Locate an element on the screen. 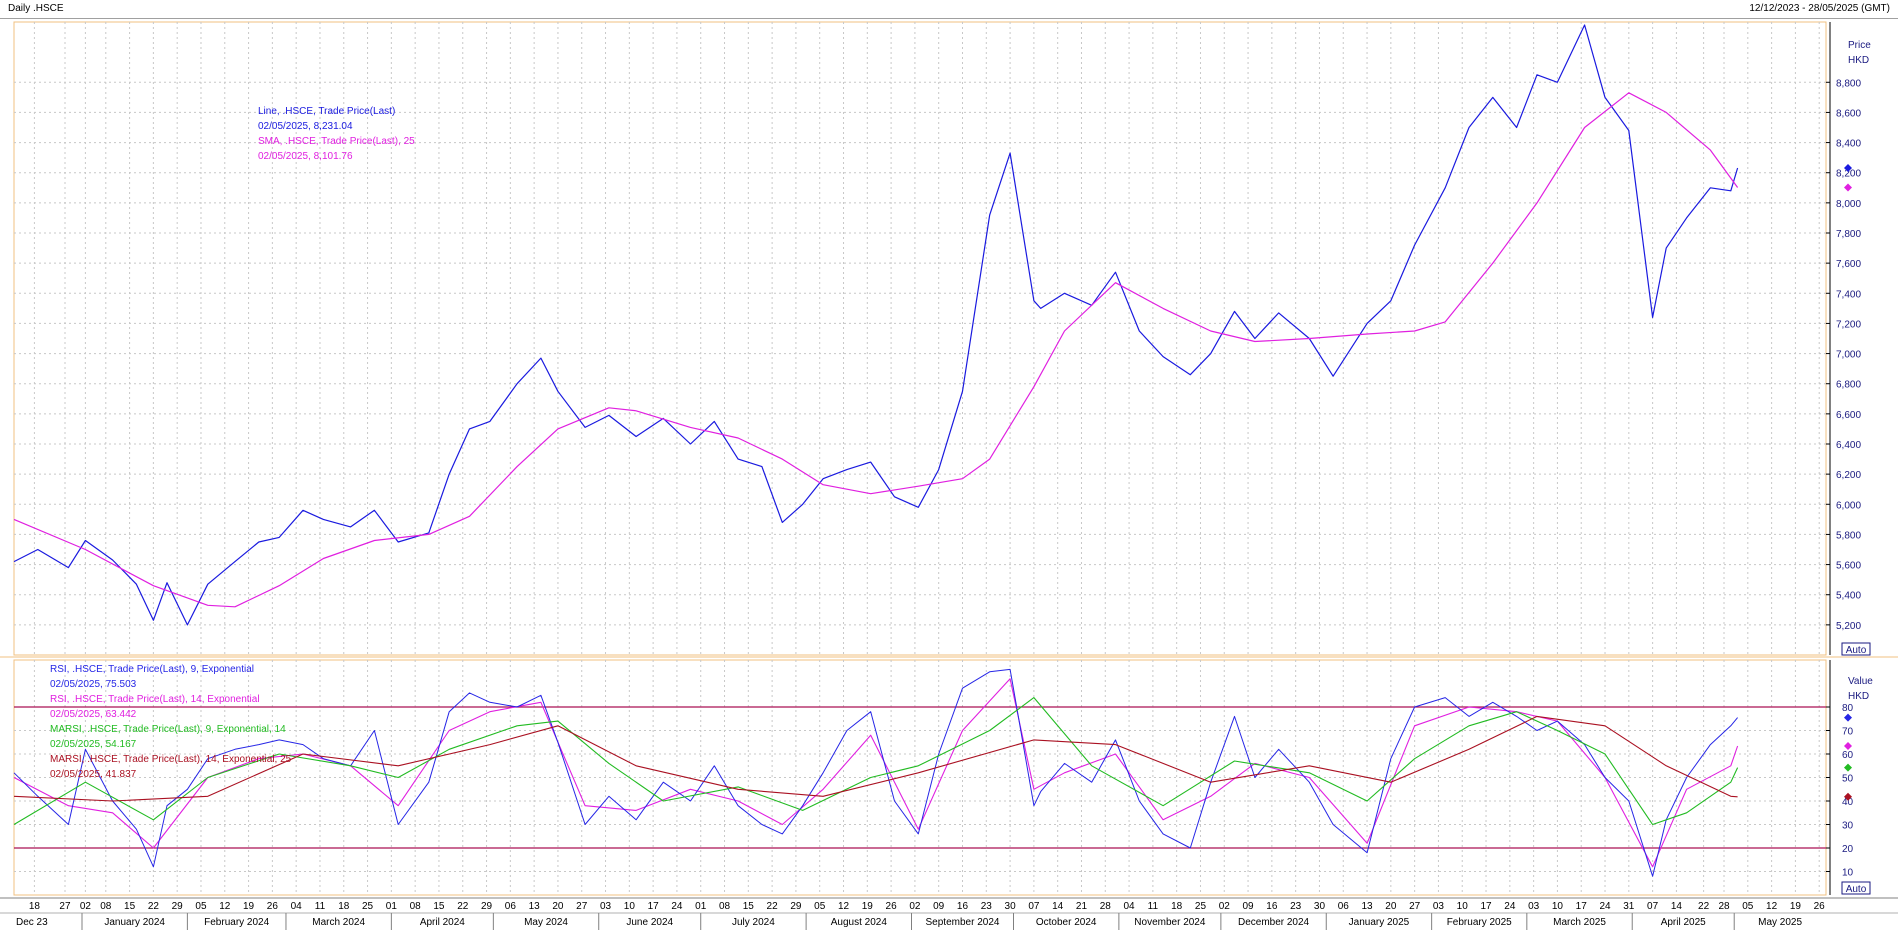  price-legend-name: SMA, .HSCE, Trade Price(Last), 25 is located at coordinates (336, 141).